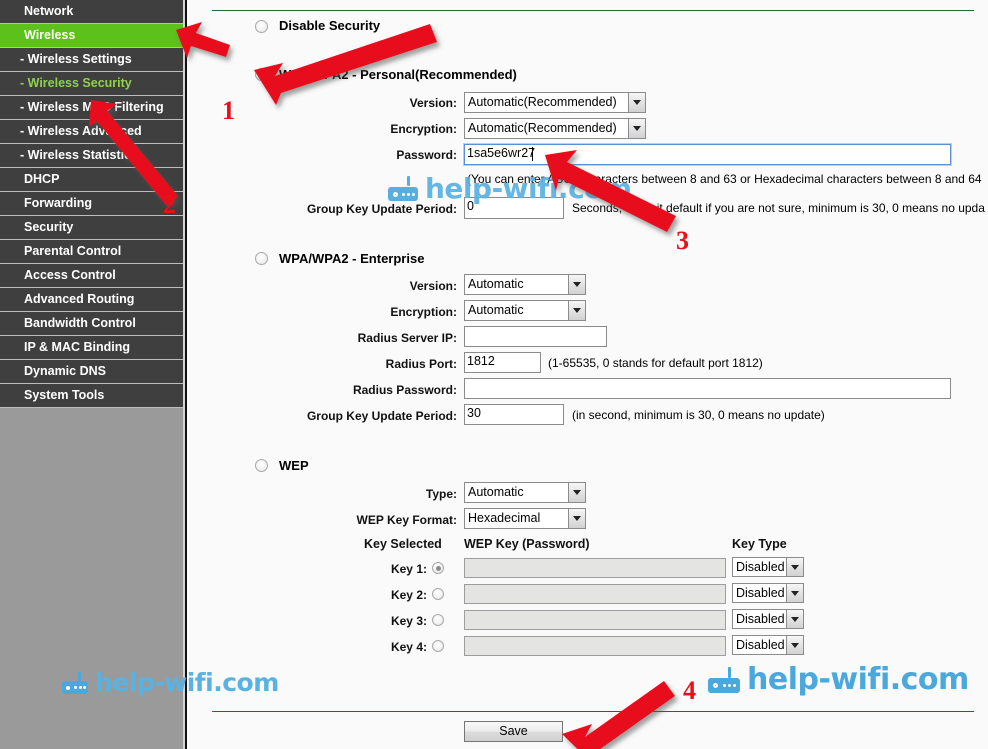 The image size is (988, 749). I want to click on watermark-bottom-right: help-wifi.com, so click(838, 679).